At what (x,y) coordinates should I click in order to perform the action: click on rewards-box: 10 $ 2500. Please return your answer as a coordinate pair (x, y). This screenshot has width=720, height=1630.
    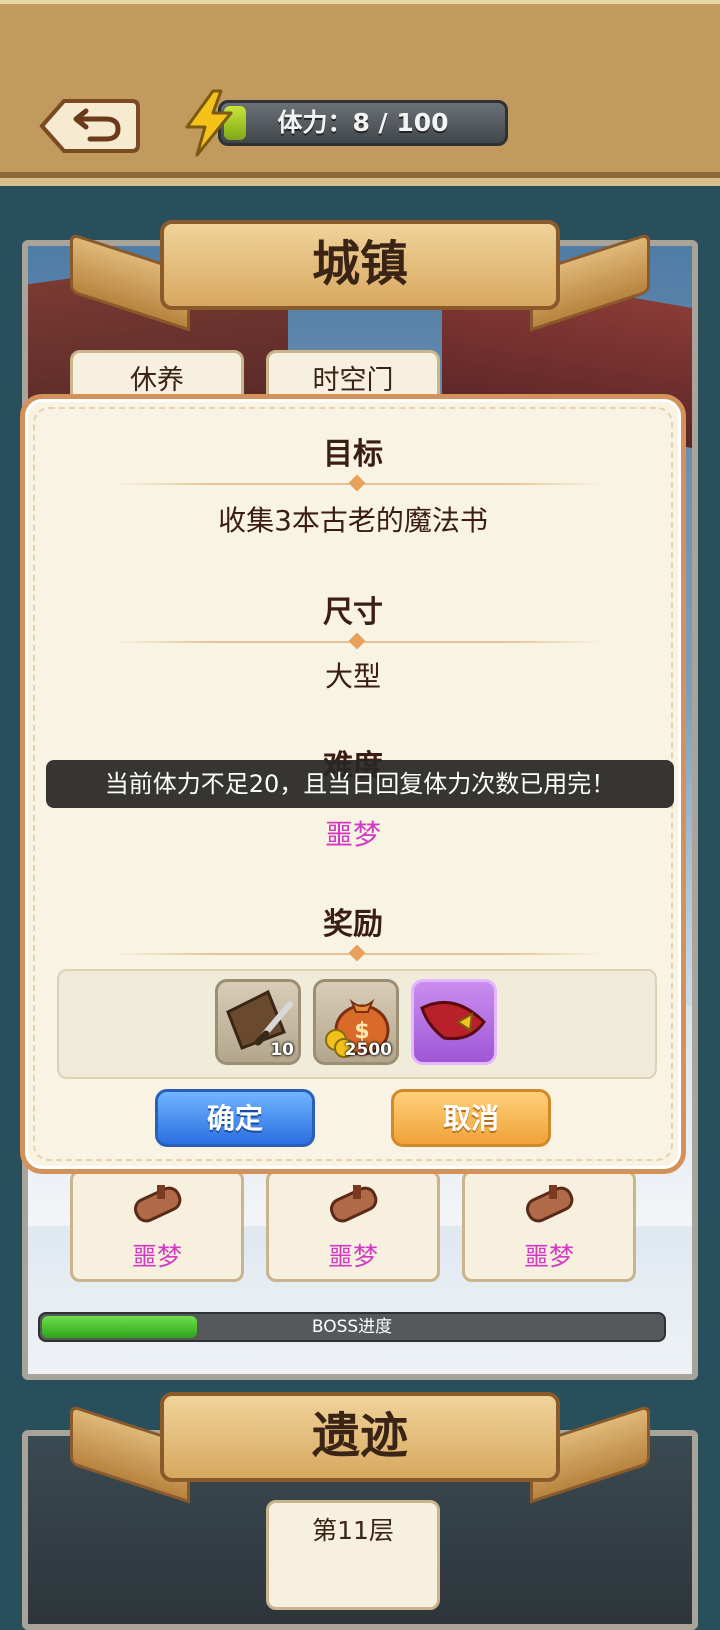
    Looking at the image, I should click on (357, 1024).